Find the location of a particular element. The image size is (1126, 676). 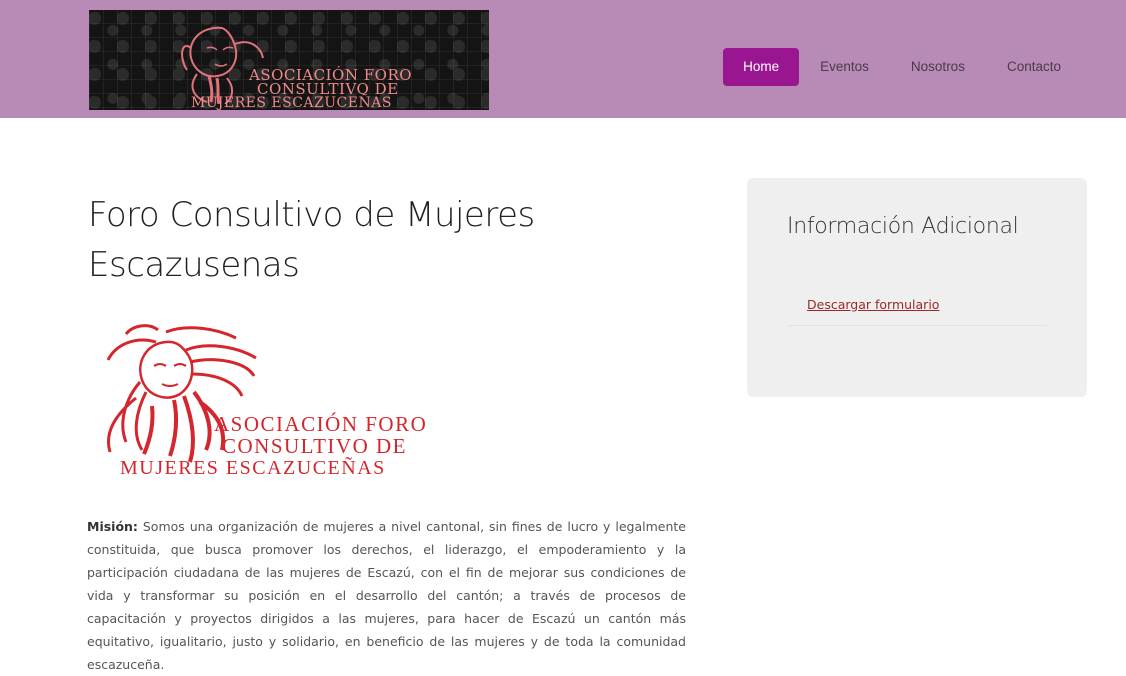

sidebar-title: Información Adicional is located at coordinates (903, 226).